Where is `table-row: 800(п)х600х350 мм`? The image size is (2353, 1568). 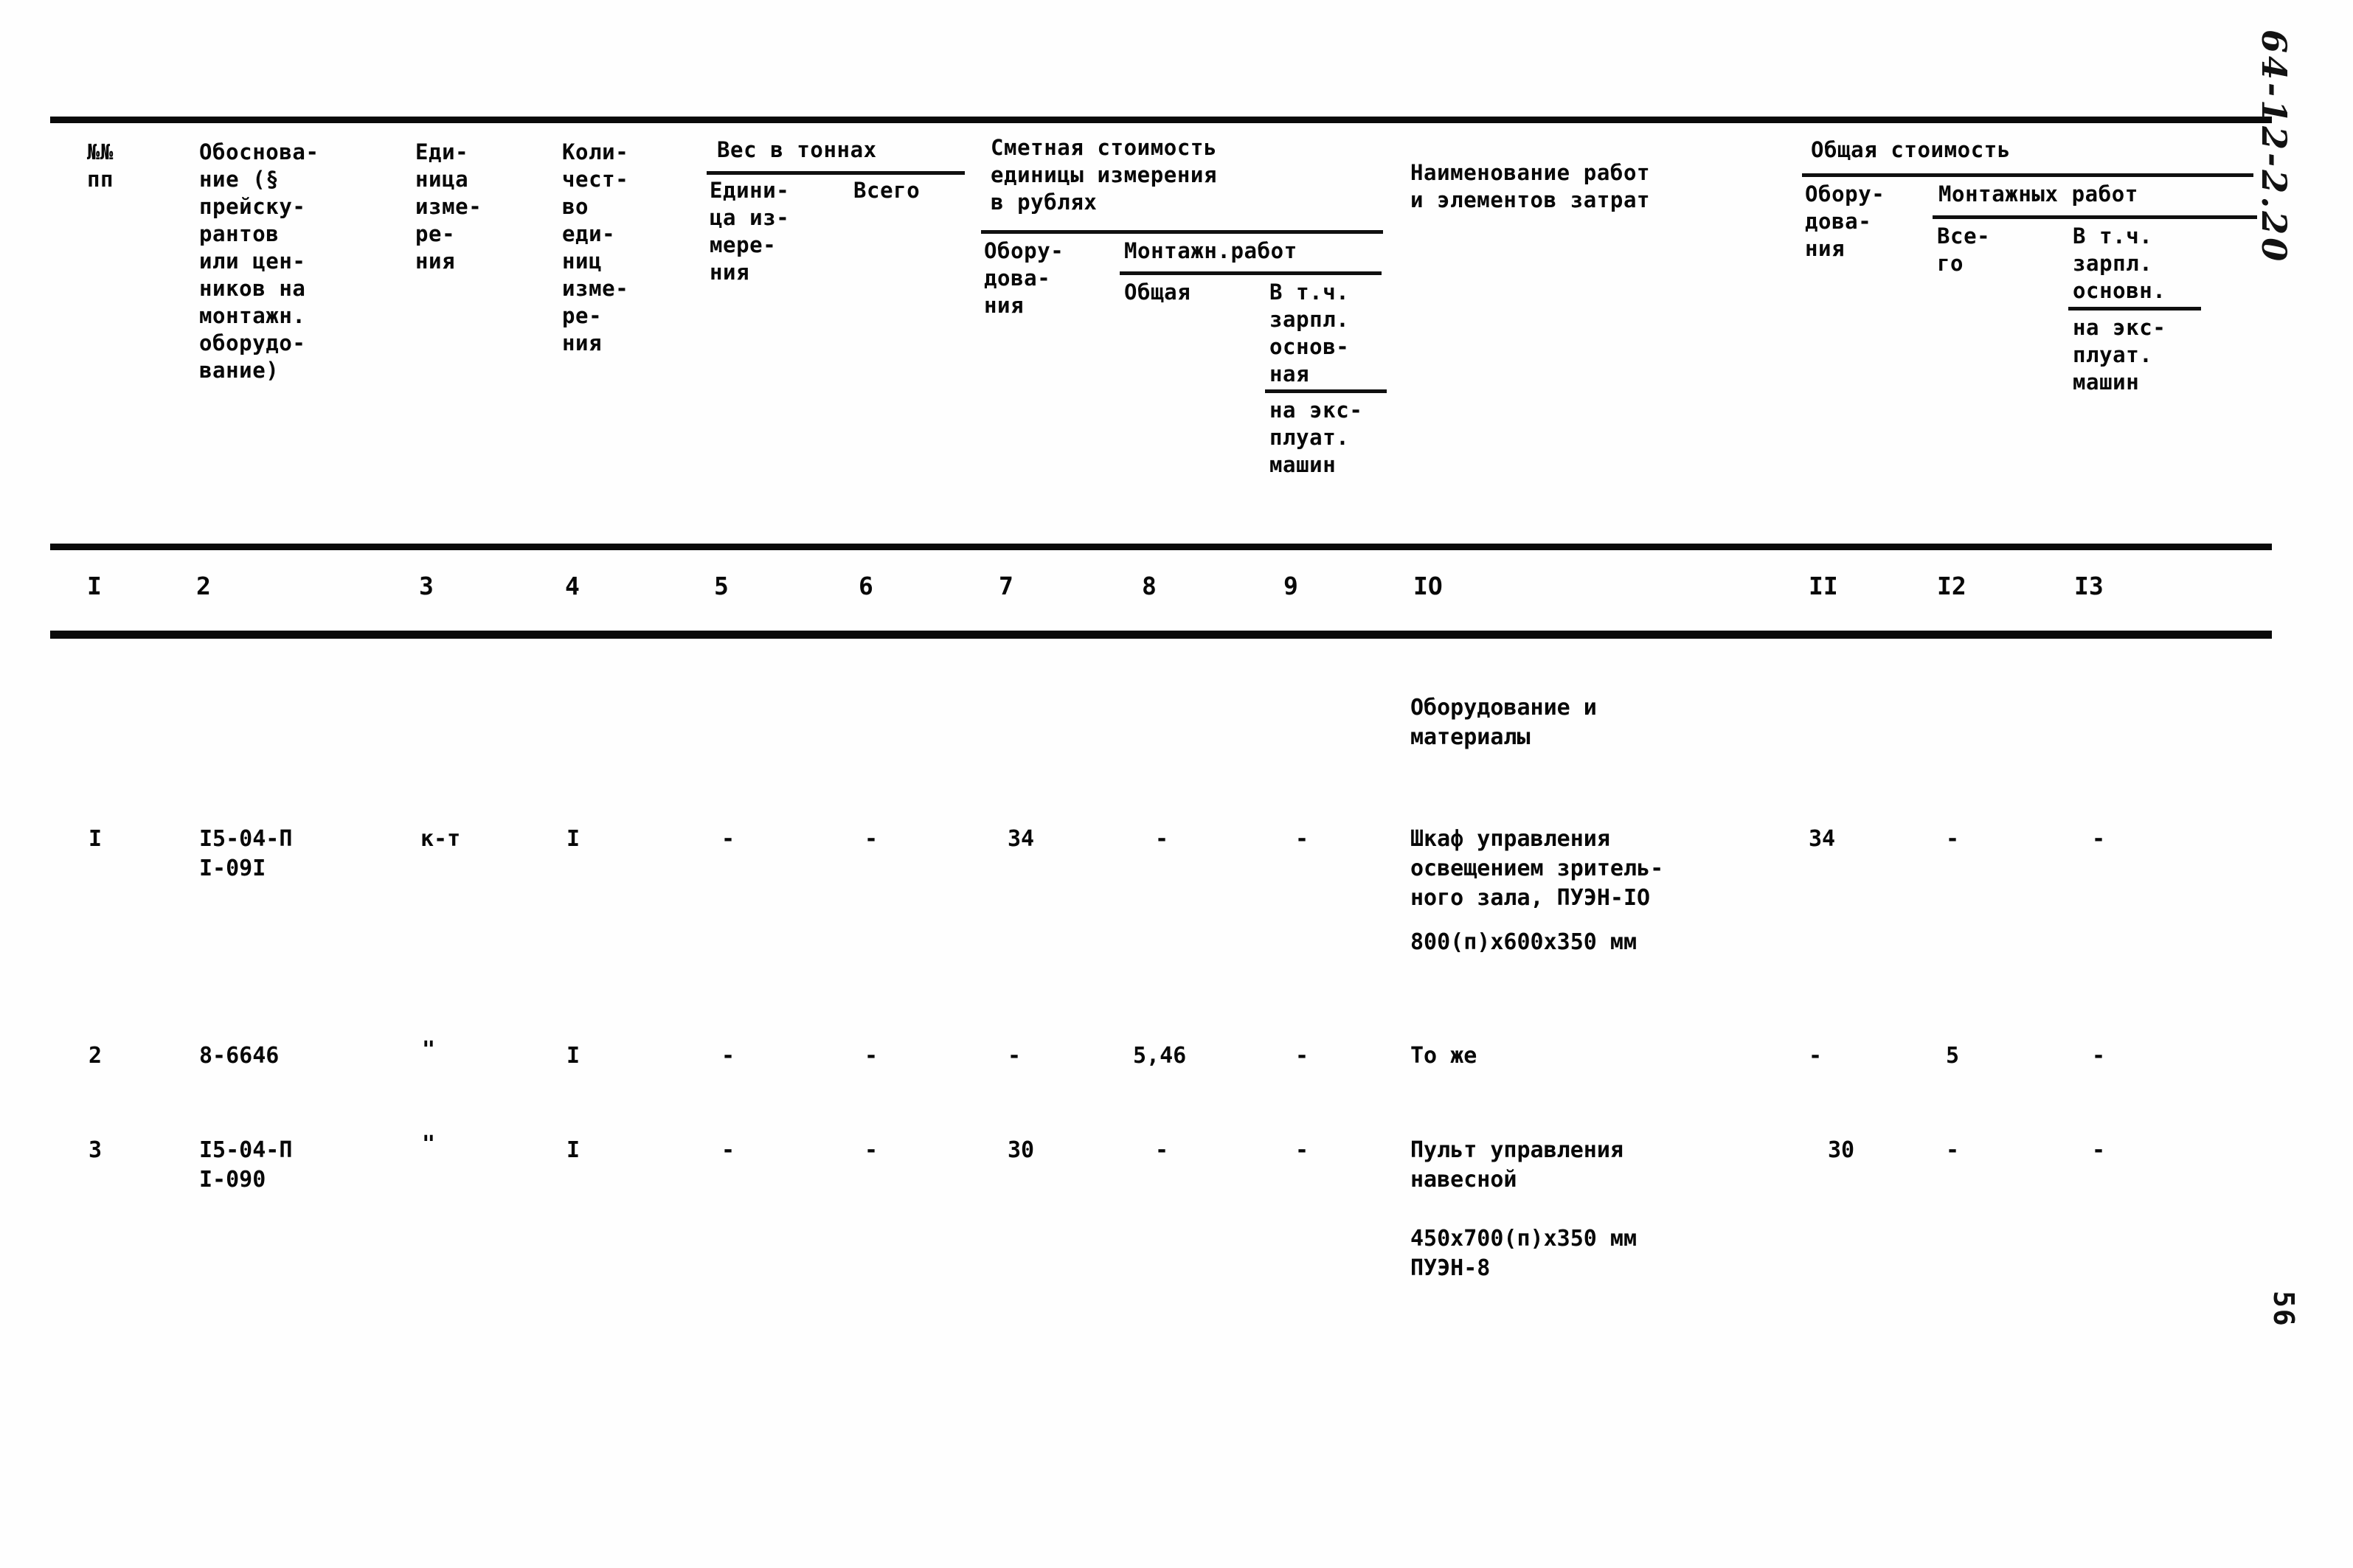
table-row: 800(п)х600х350 мм is located at coordinates (1524, 942).